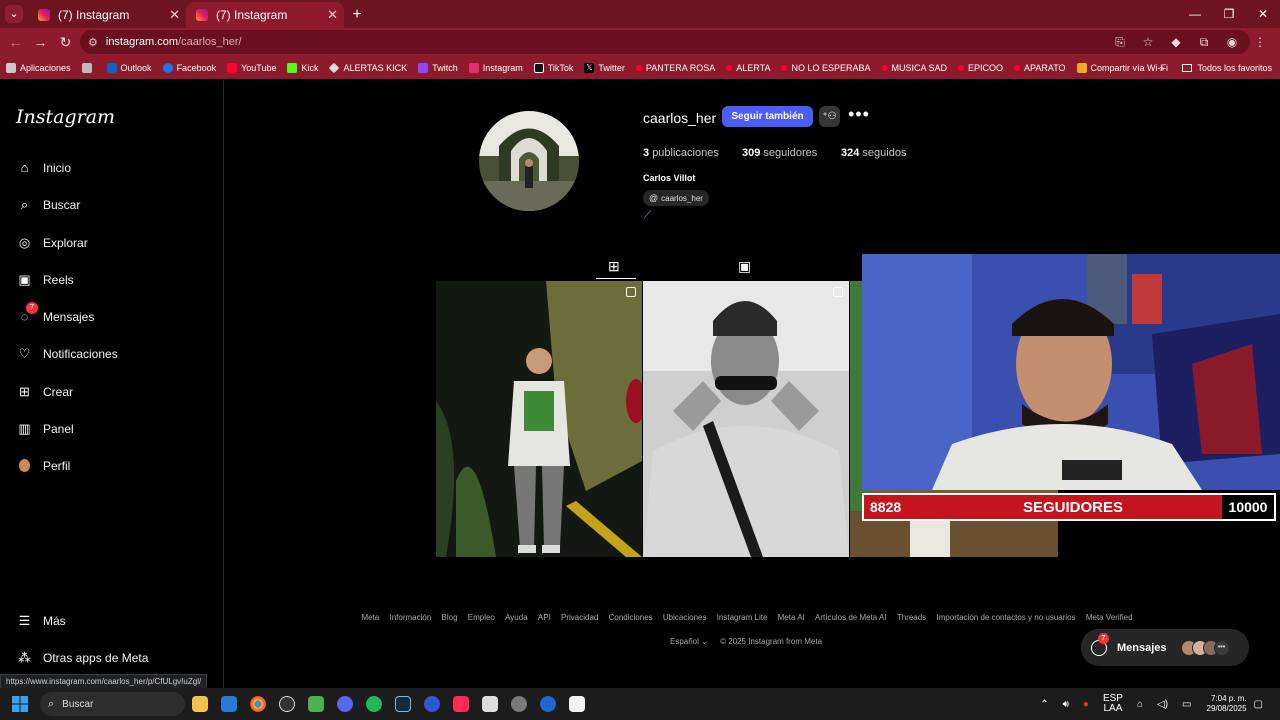  I want to click on tiktok-icon, so click(460, 704).